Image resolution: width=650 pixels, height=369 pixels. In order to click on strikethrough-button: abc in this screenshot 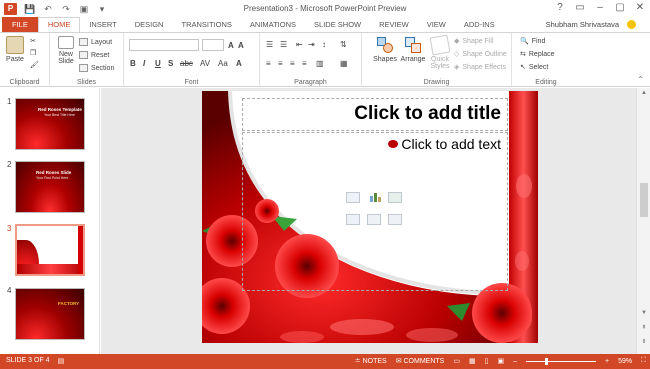, I will do `click(186, 63)`.